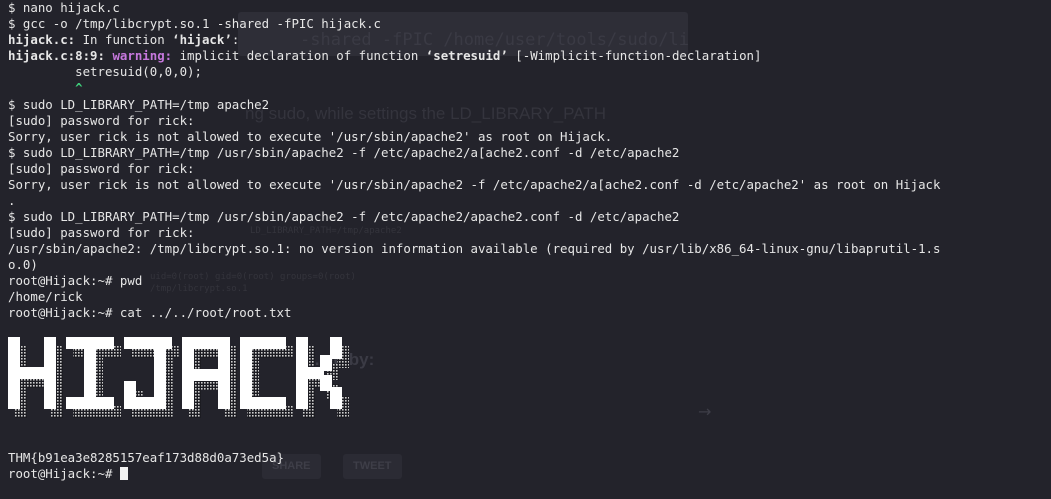 The height and width of the screenshot is (499, 1051). Describe the element at coordinates (634, 55) in the screenshot. I see `warning-flag: [-Wimplicit-function-declaration]` at that location.